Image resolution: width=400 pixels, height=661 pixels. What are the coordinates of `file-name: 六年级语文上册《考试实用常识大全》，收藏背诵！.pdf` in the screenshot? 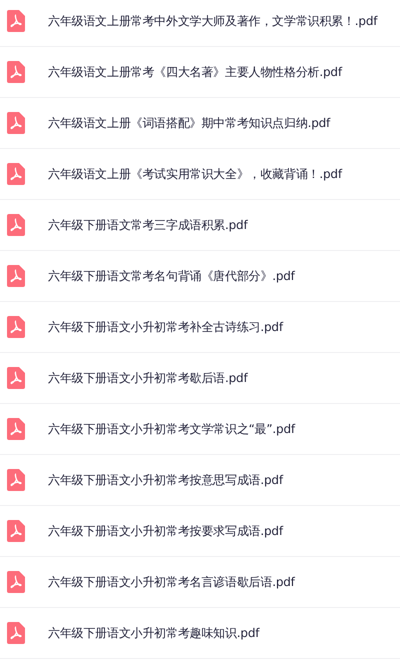 It's located at (195, 174).